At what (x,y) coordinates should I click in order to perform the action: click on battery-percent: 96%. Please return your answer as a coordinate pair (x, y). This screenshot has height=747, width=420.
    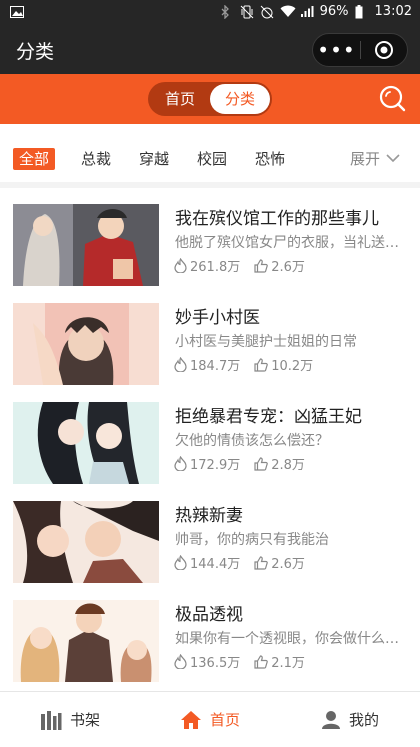
    Looking at the image, I should click on (334, 11).